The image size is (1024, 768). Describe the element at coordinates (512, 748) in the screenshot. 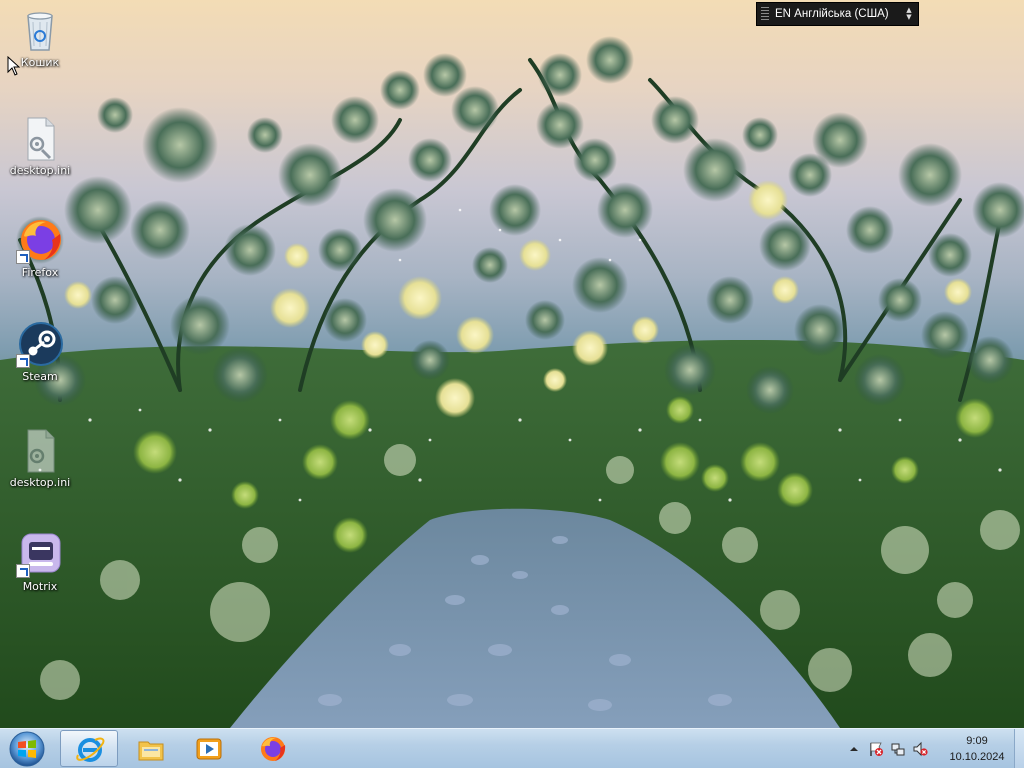

I see `taskbar: 9:09 10.10.2024` at that location.